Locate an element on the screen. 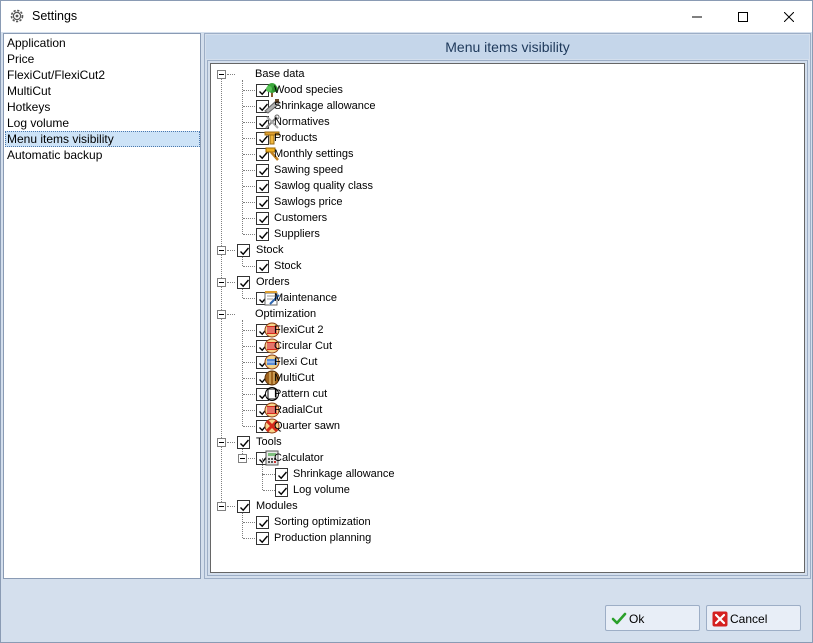 This screenshot has height=643, width=813. tree-item-label: Wood species is located at coordinates (308, 90).